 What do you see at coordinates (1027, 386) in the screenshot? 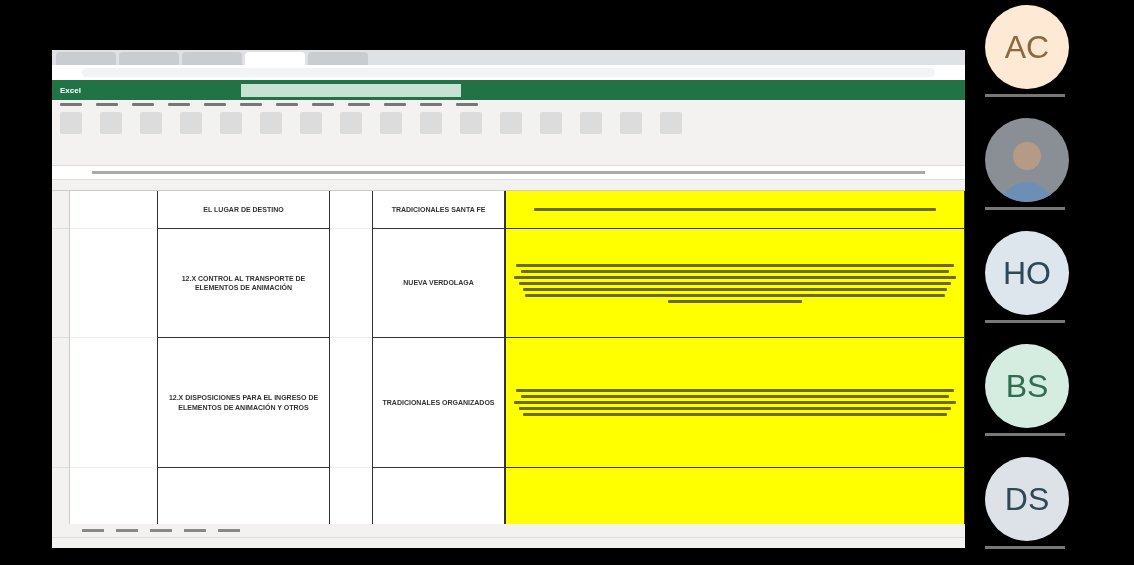
I see `avatar: BS` at bounding box center [1027, 386].